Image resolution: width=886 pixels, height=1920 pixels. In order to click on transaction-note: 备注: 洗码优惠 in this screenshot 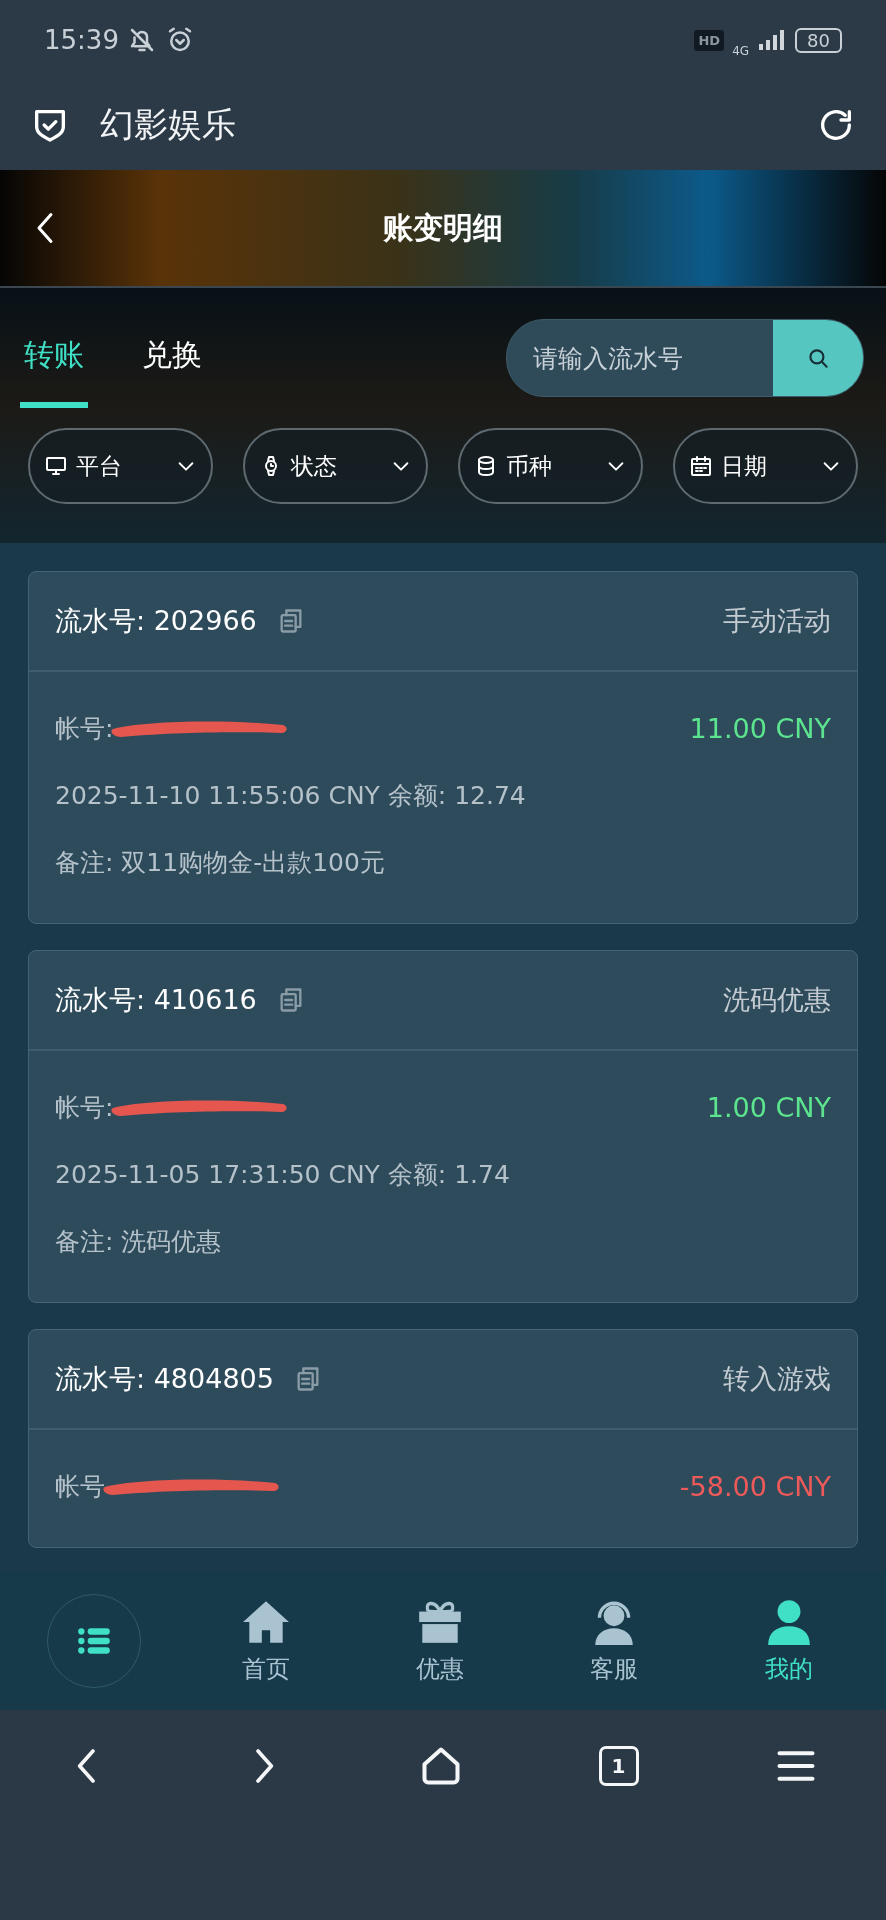, I will do `click(139, 1242)`.